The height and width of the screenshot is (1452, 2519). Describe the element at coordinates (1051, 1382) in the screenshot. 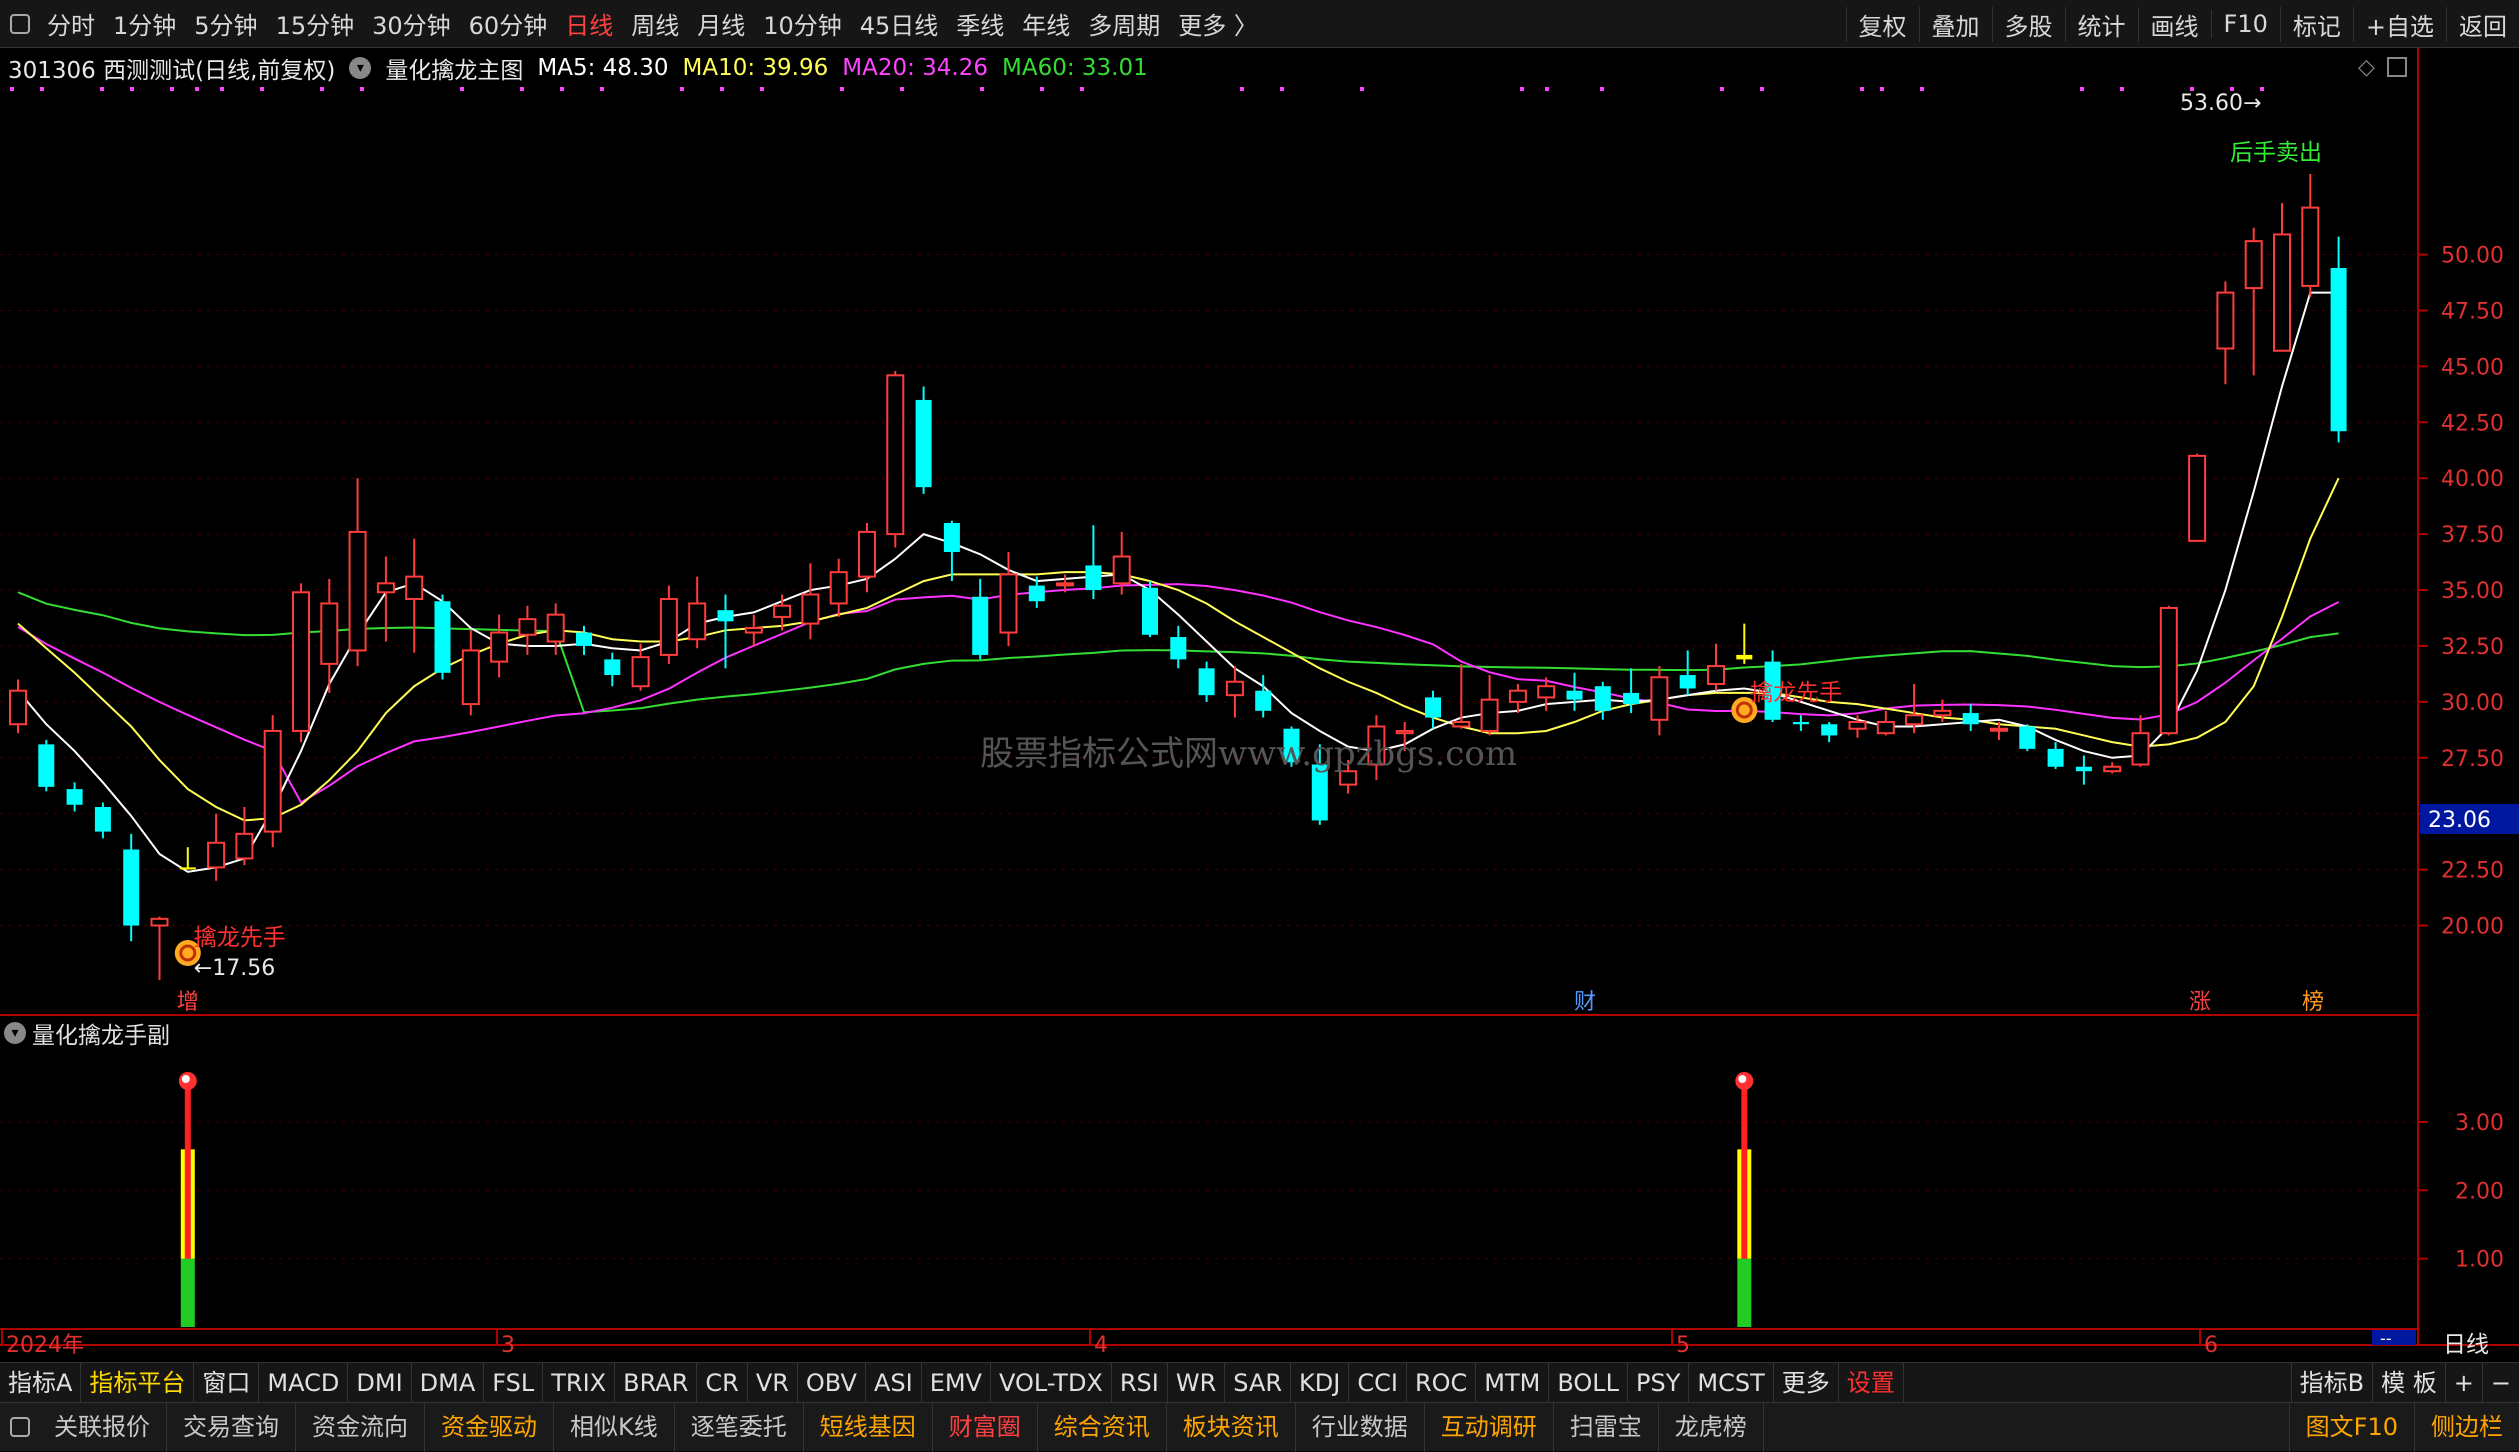

I see `indicator-tab-14: VOL-TDX` at that location.